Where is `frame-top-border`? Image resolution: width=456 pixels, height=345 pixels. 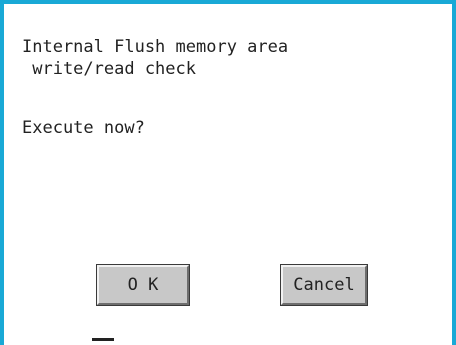 frame-top-border is located at coordinates (228, 2).